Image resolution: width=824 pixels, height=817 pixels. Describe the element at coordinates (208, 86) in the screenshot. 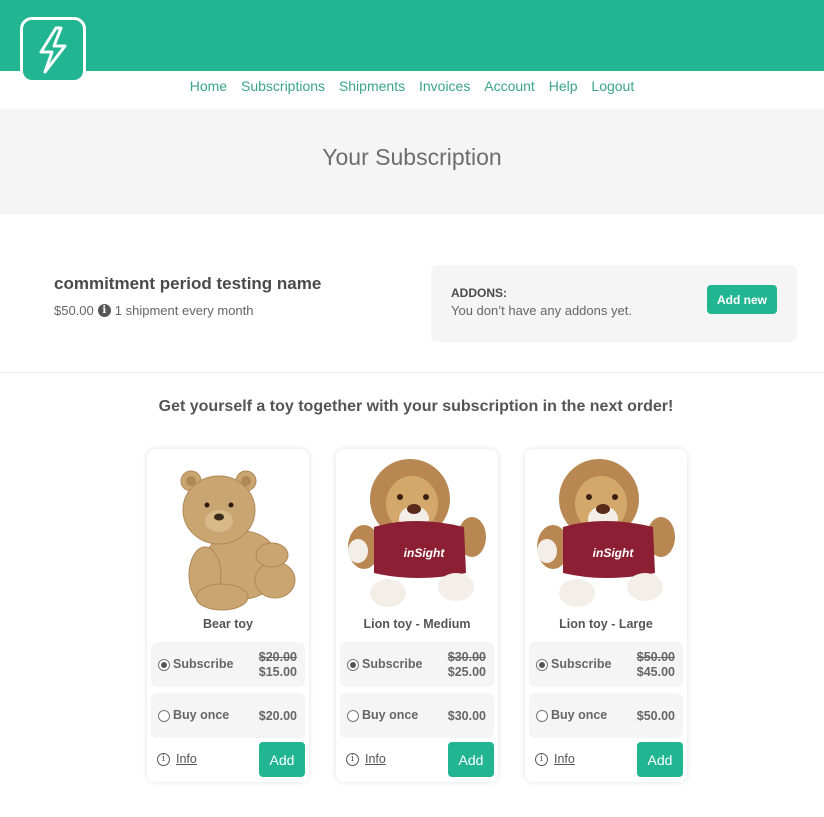

I see `nav-home: Home` at that location.